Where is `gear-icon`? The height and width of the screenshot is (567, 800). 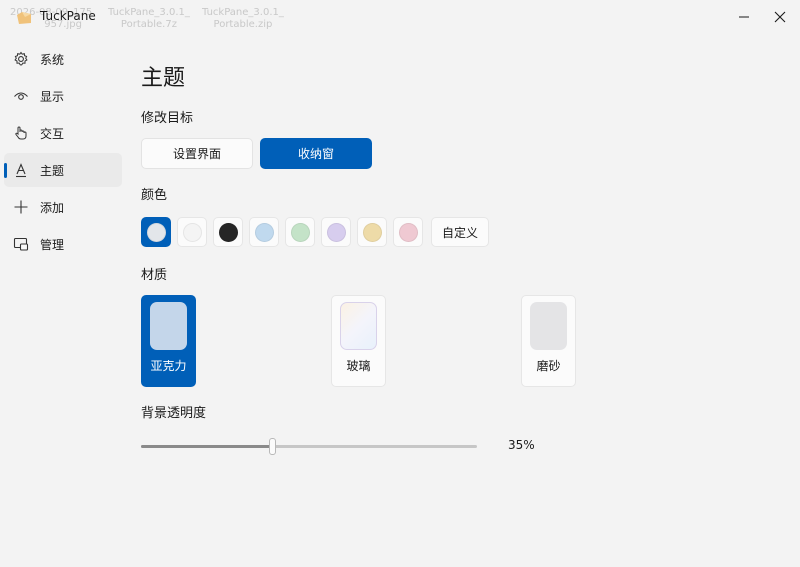 gear-icon is located at coordinates (21, 59).